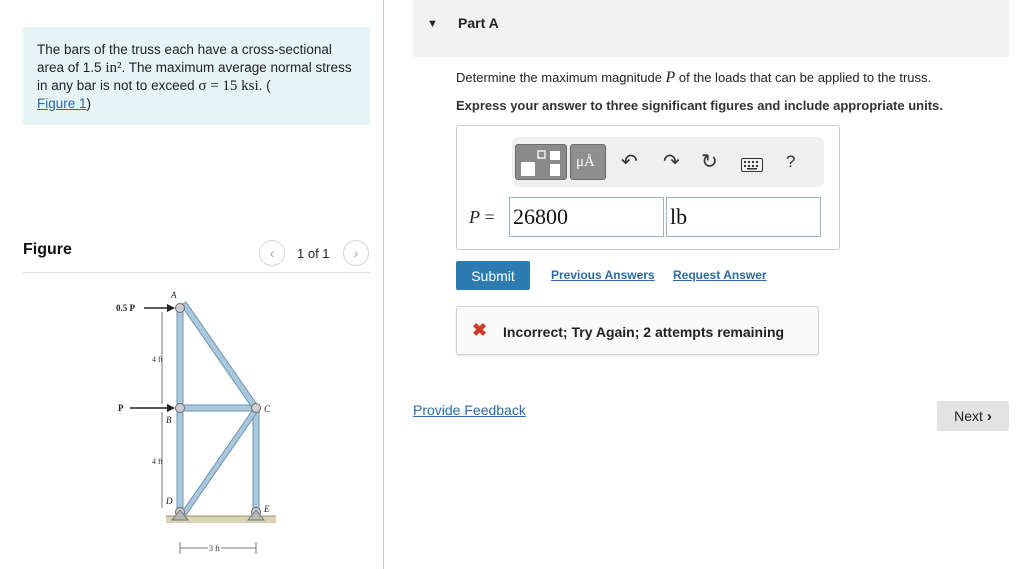 This screenshot has height=569, width=1024. I want to click on undo-icon: ↶, so click(629, 162).